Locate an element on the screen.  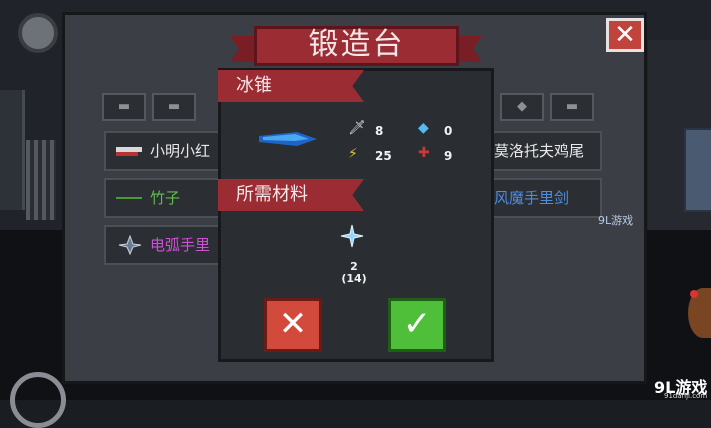
list-item-label: 竹子 is located at coordinates (165, 198).